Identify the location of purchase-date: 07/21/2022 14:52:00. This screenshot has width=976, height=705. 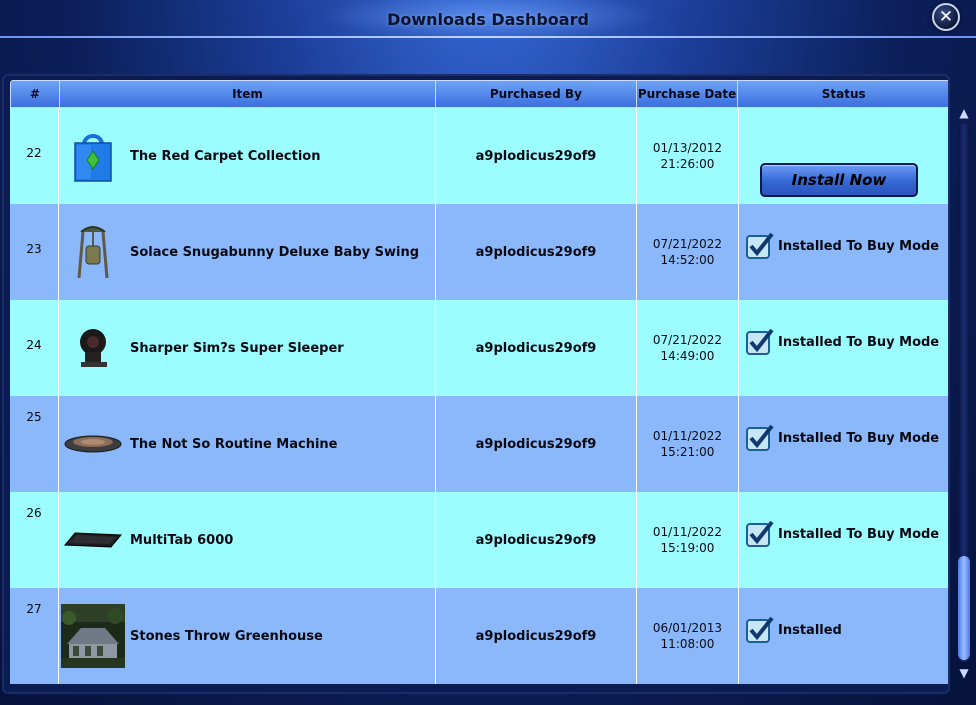
(688, 252).